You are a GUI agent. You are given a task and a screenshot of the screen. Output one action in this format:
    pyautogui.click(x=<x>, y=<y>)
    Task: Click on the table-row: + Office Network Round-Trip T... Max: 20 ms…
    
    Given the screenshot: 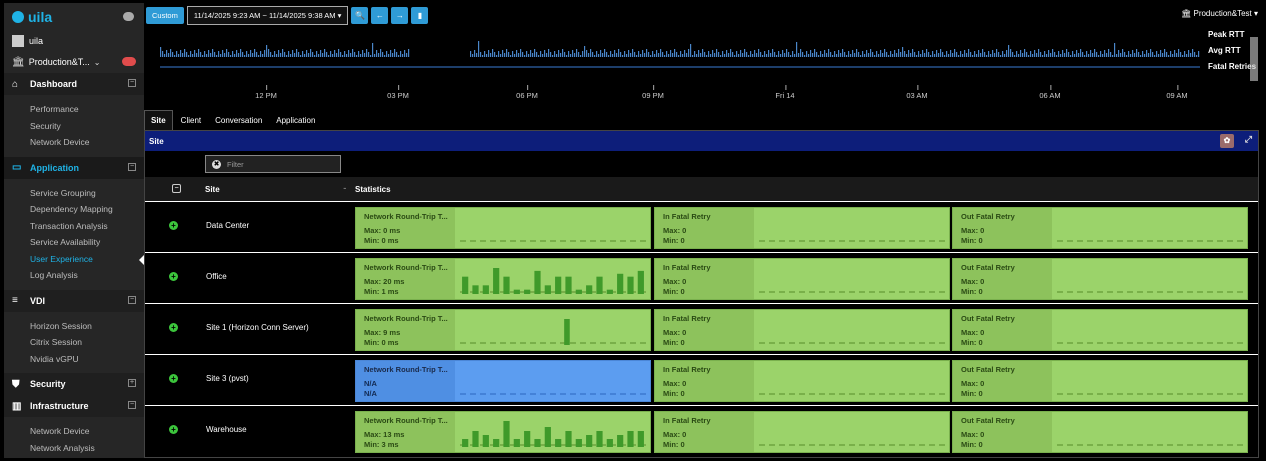 What is the action you would take?
    pyautogui.click(x=701, y=277)
    